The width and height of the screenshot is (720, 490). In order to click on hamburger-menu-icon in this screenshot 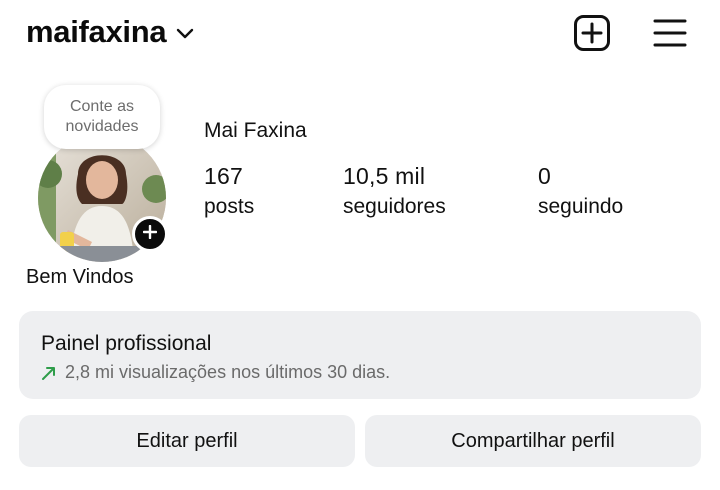, I will do `click(670, 35)`.